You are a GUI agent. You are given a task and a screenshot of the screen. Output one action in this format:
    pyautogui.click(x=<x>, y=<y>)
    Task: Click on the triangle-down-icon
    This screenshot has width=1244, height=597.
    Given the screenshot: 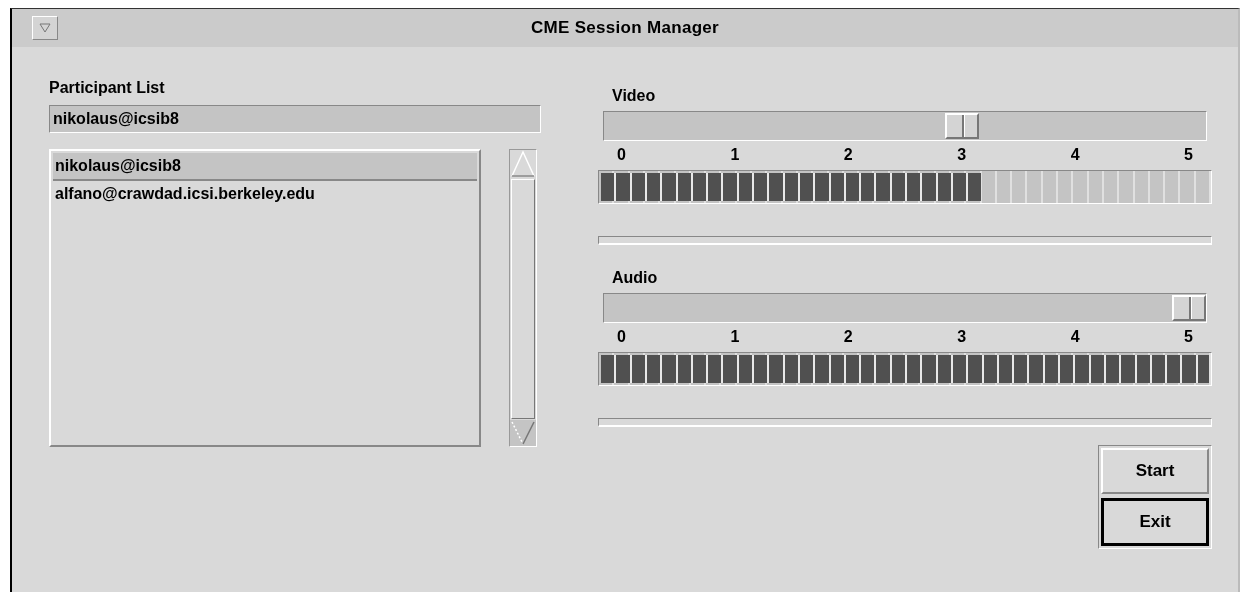 What is the action you would take?
    pyautogui.click(x=45, y=28)
    